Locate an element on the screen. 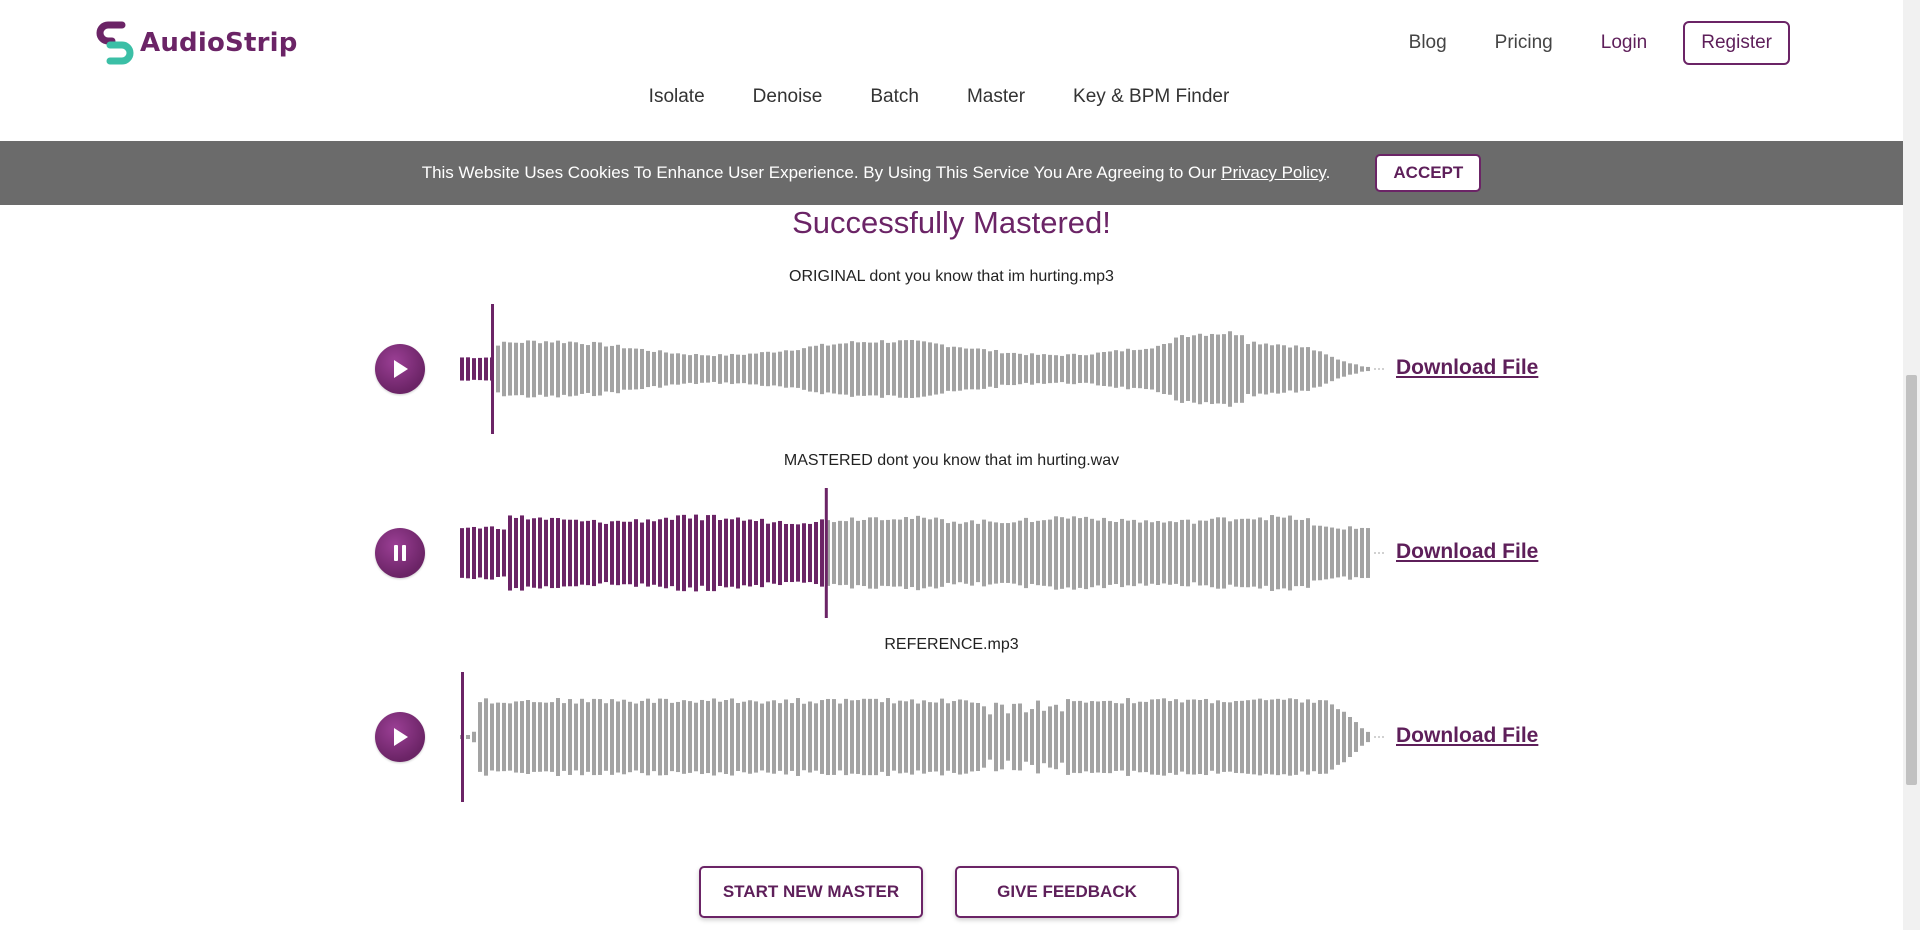 The image size is (1920, 930). scrollbar is located at coordinates (1911, 465).